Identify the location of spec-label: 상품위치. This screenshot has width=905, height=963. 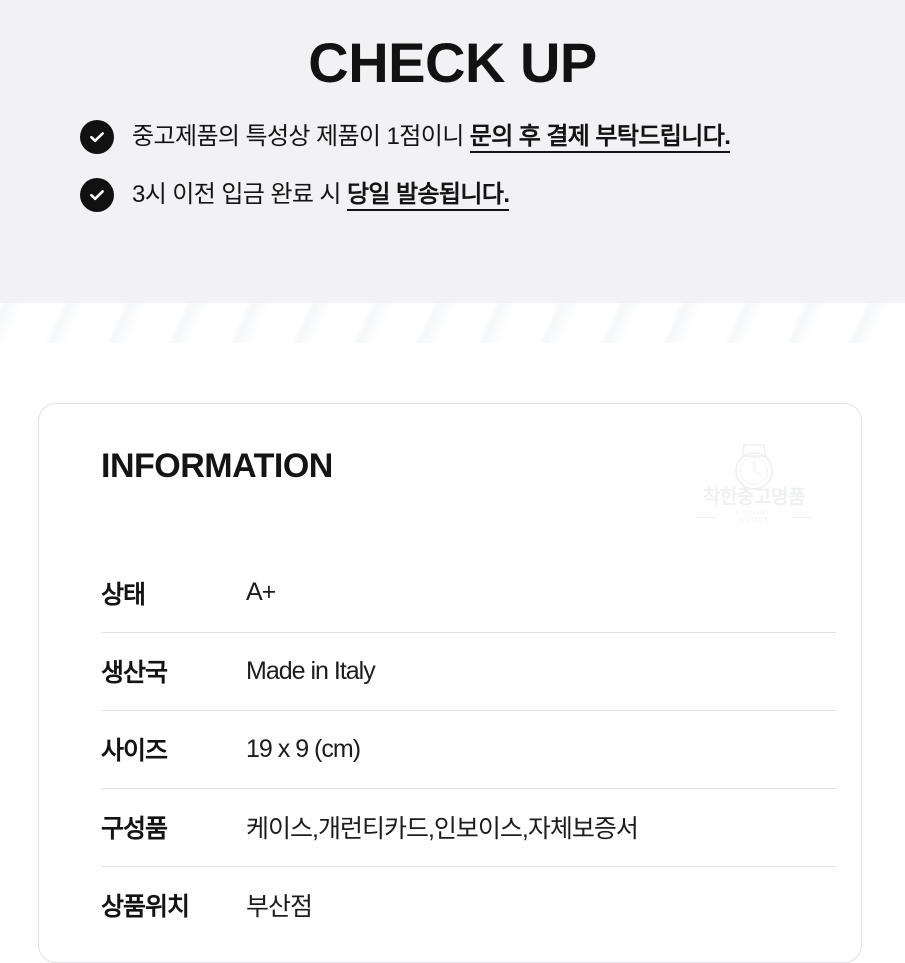
(173, 904).